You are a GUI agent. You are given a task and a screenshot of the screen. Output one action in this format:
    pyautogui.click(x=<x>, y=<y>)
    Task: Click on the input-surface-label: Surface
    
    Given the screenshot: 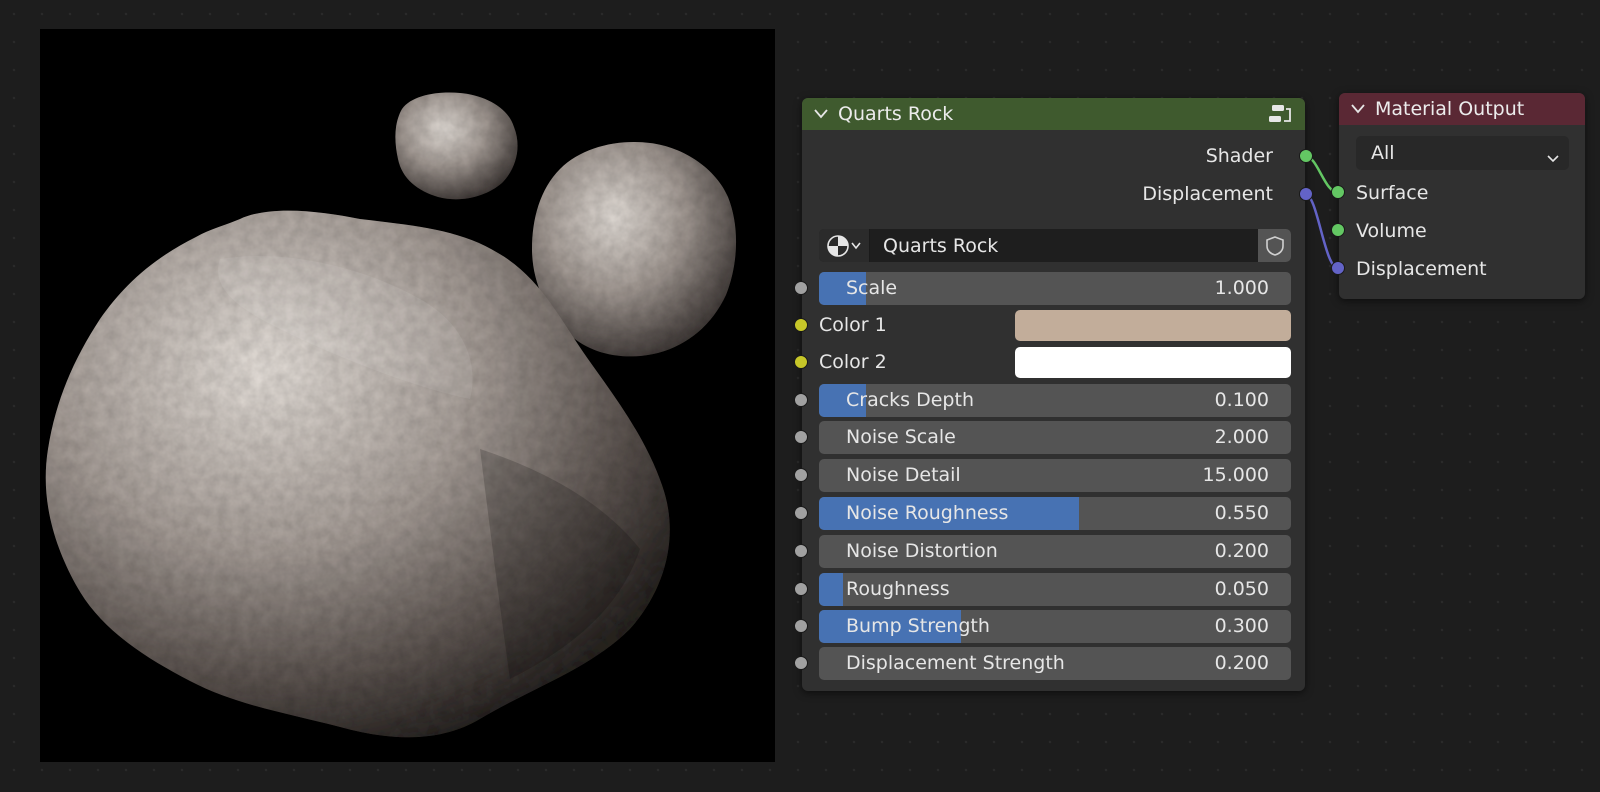 What is the action you would take?
    pyautogui.click(x=1392, y=193)
    